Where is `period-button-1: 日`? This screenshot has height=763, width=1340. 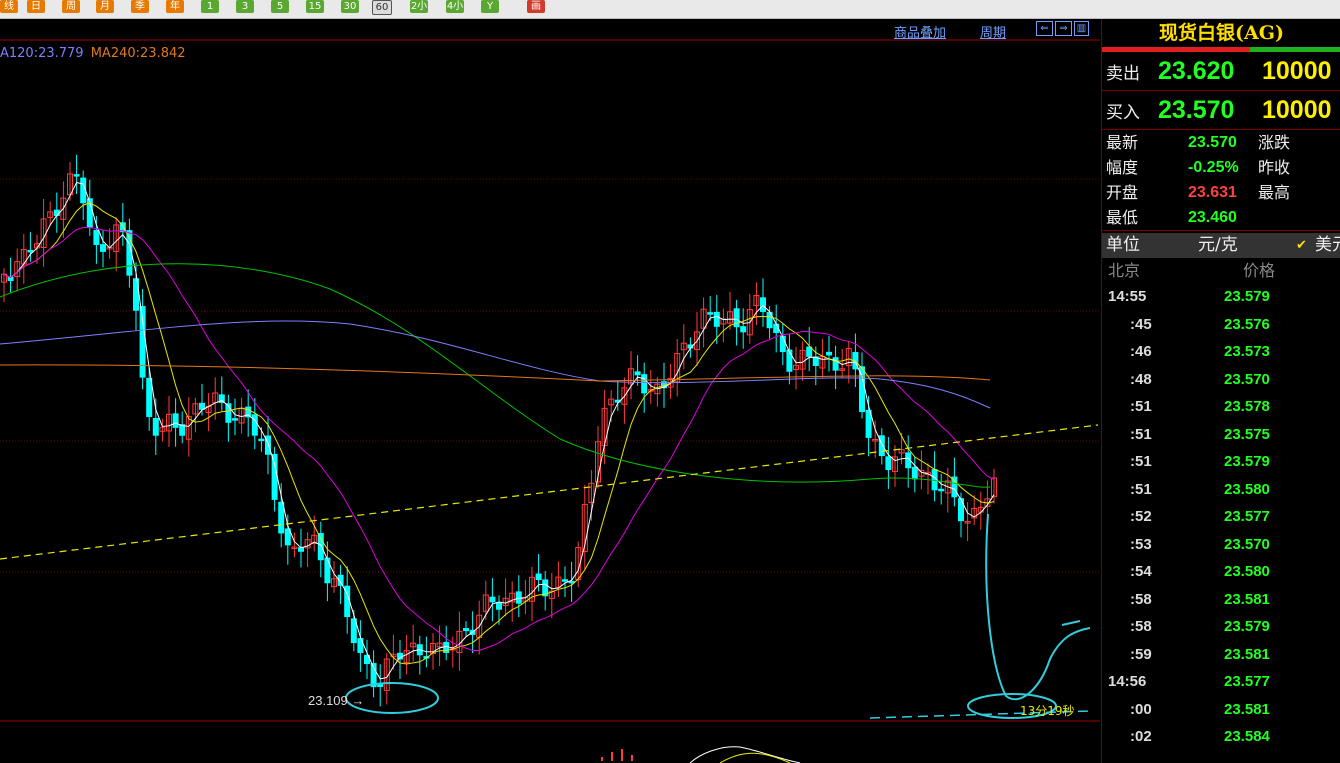
period-button-1: 日 is located at coordinates (36, 6).